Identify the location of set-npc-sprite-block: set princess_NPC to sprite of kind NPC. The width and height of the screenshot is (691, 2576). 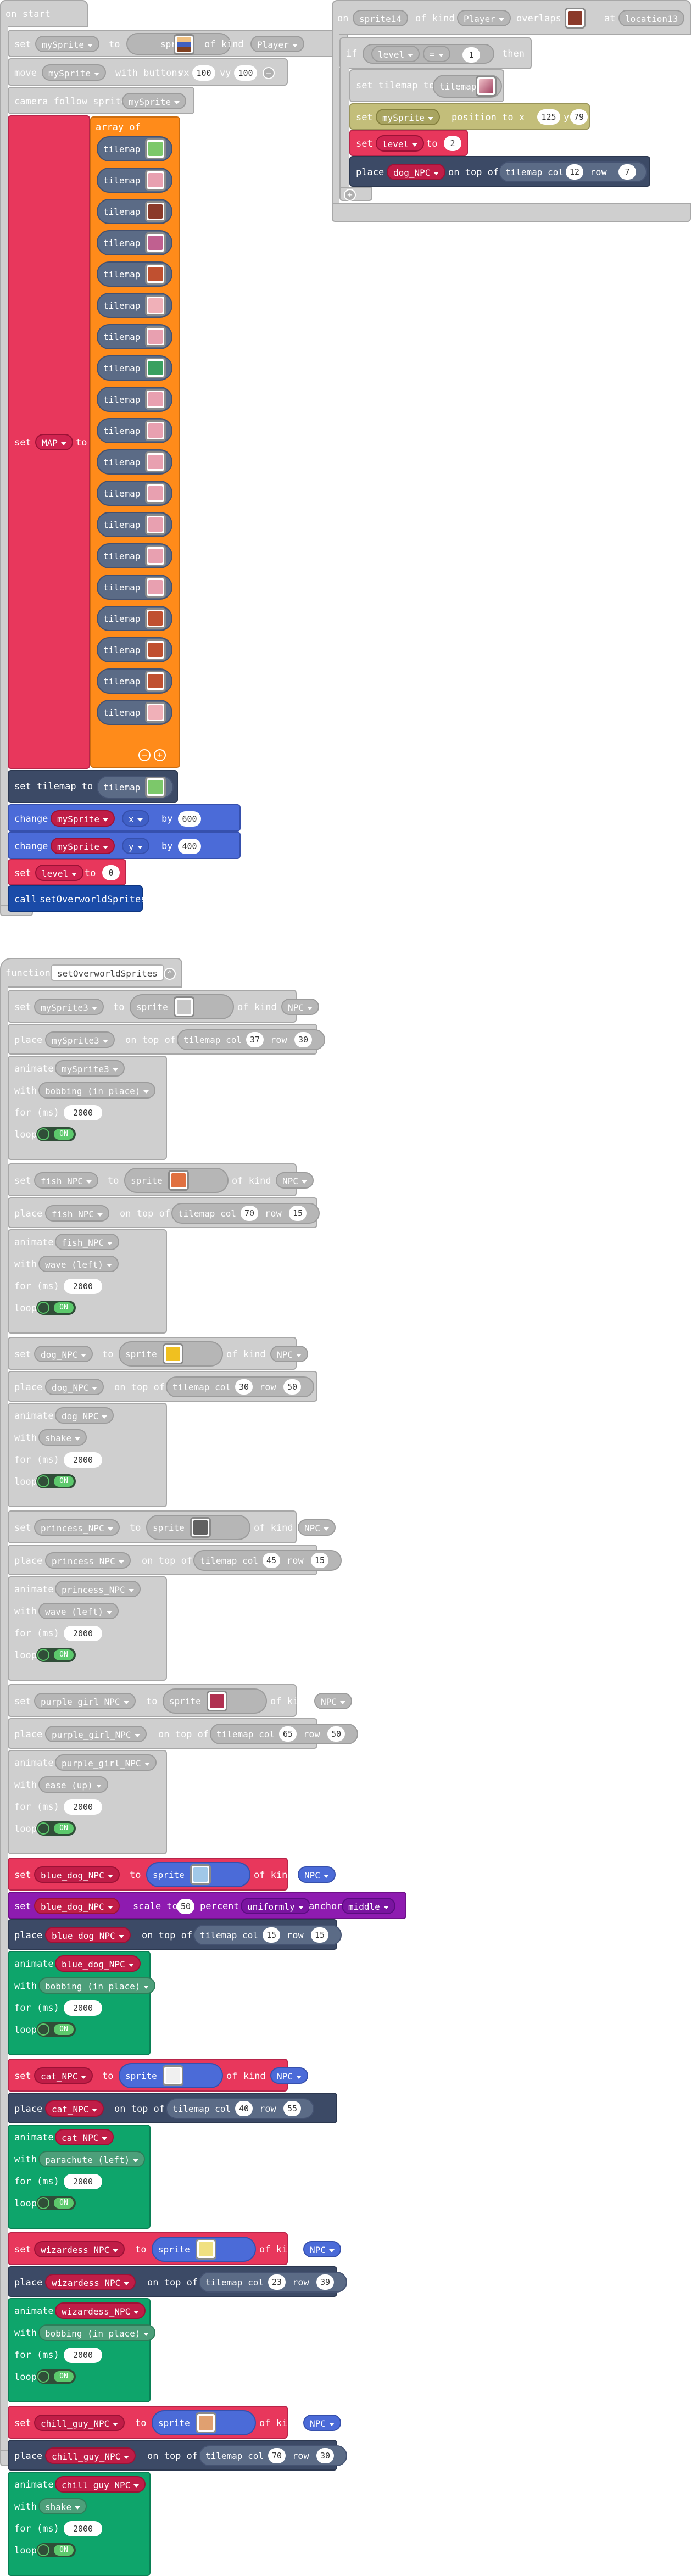
(172, 1526).